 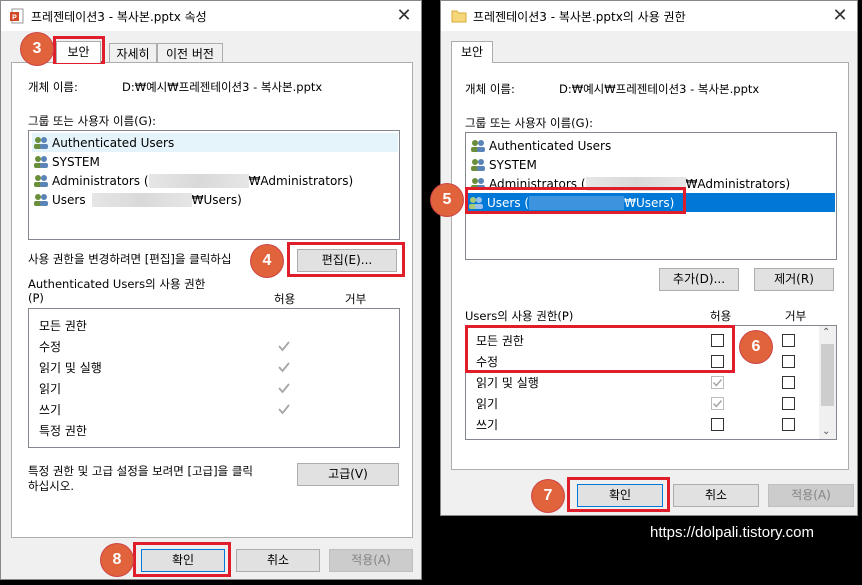 What do you see at coordinates (600, 349) in the screenshot?
I see `highlight-full-modify` at bounding box center [600, 349].